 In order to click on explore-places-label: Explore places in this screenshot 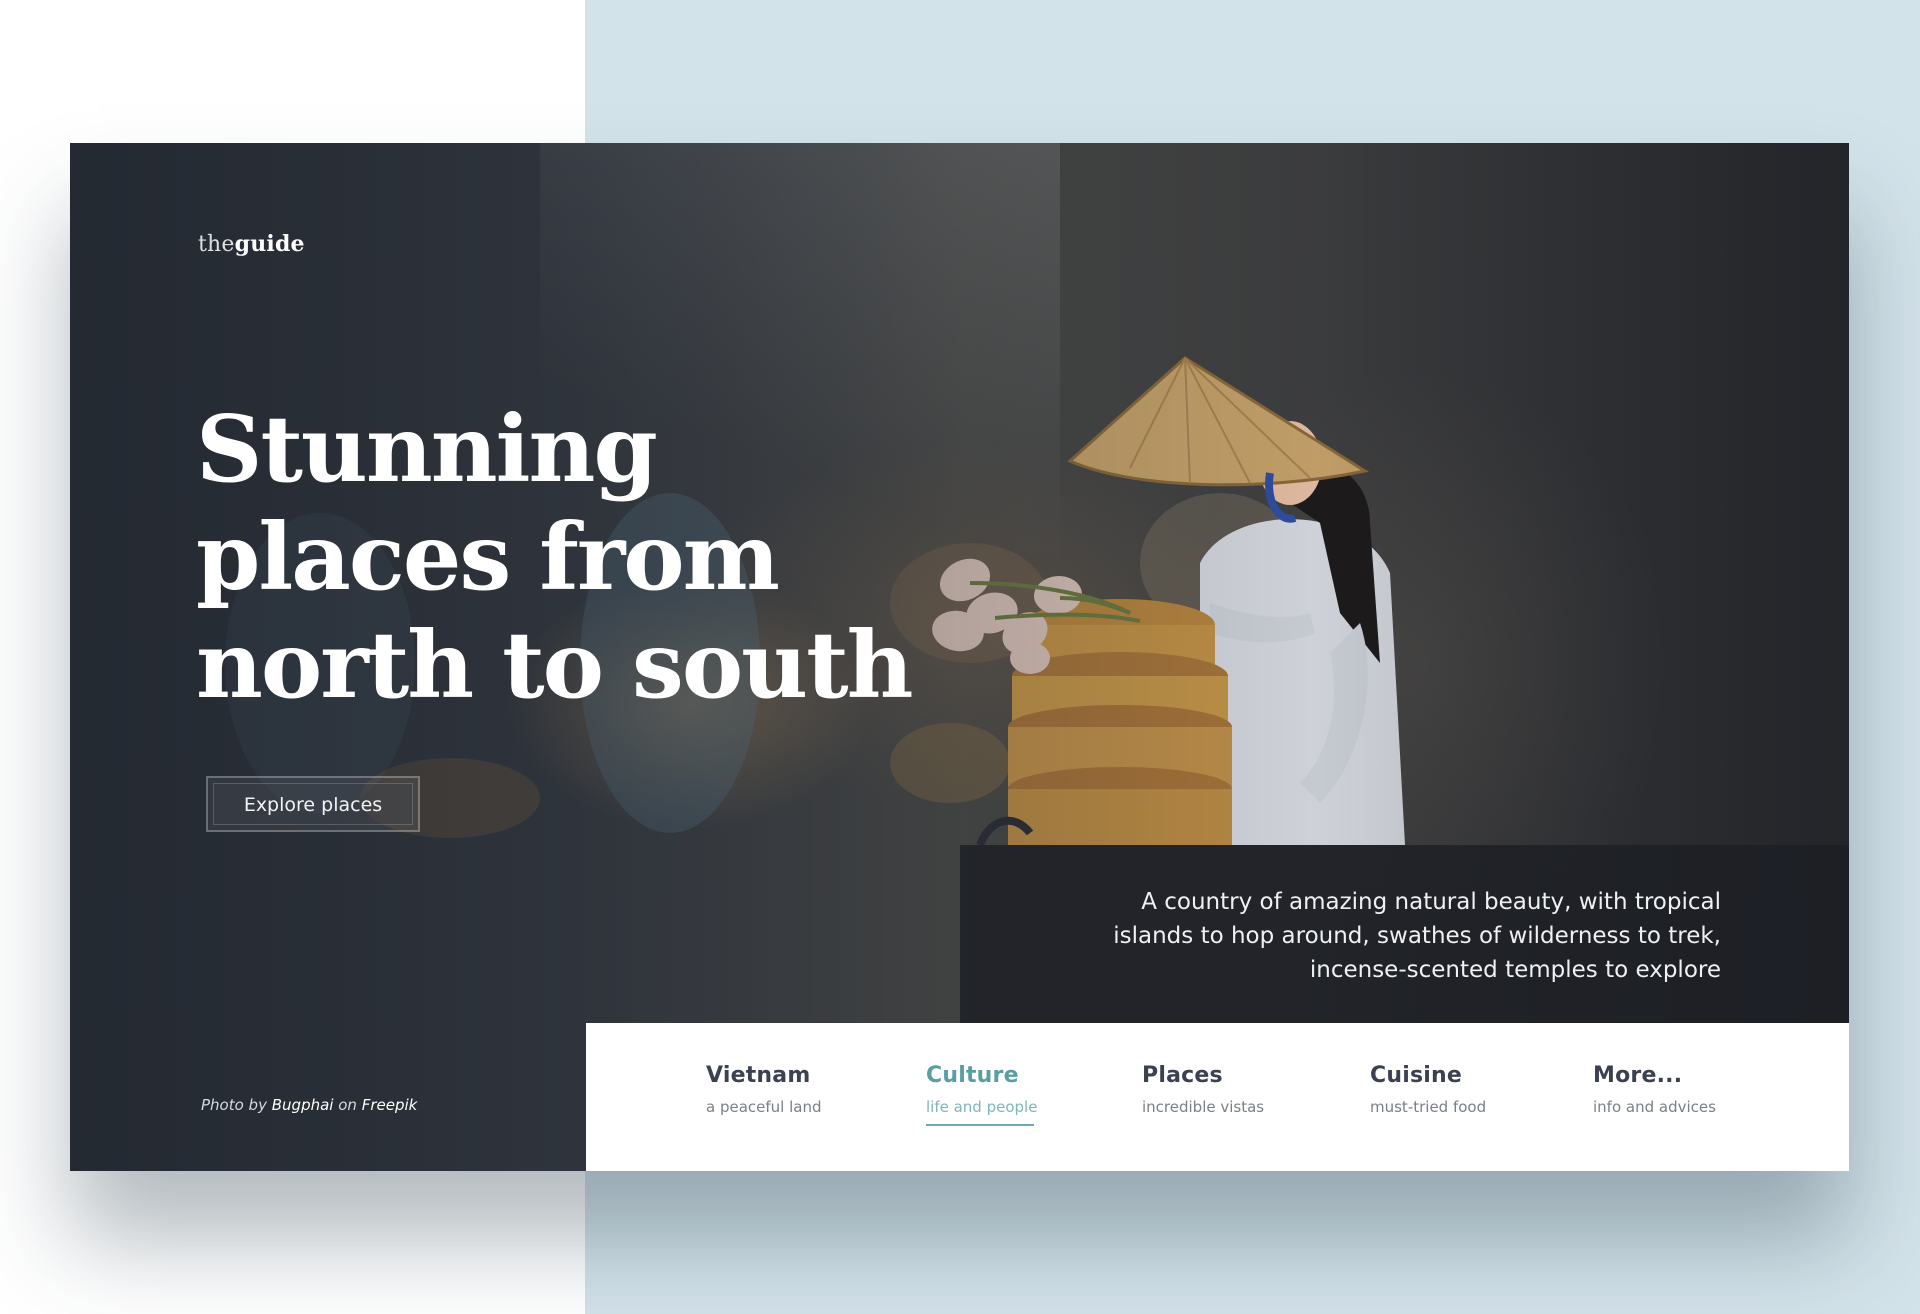, I will do `click(313, 804)`.